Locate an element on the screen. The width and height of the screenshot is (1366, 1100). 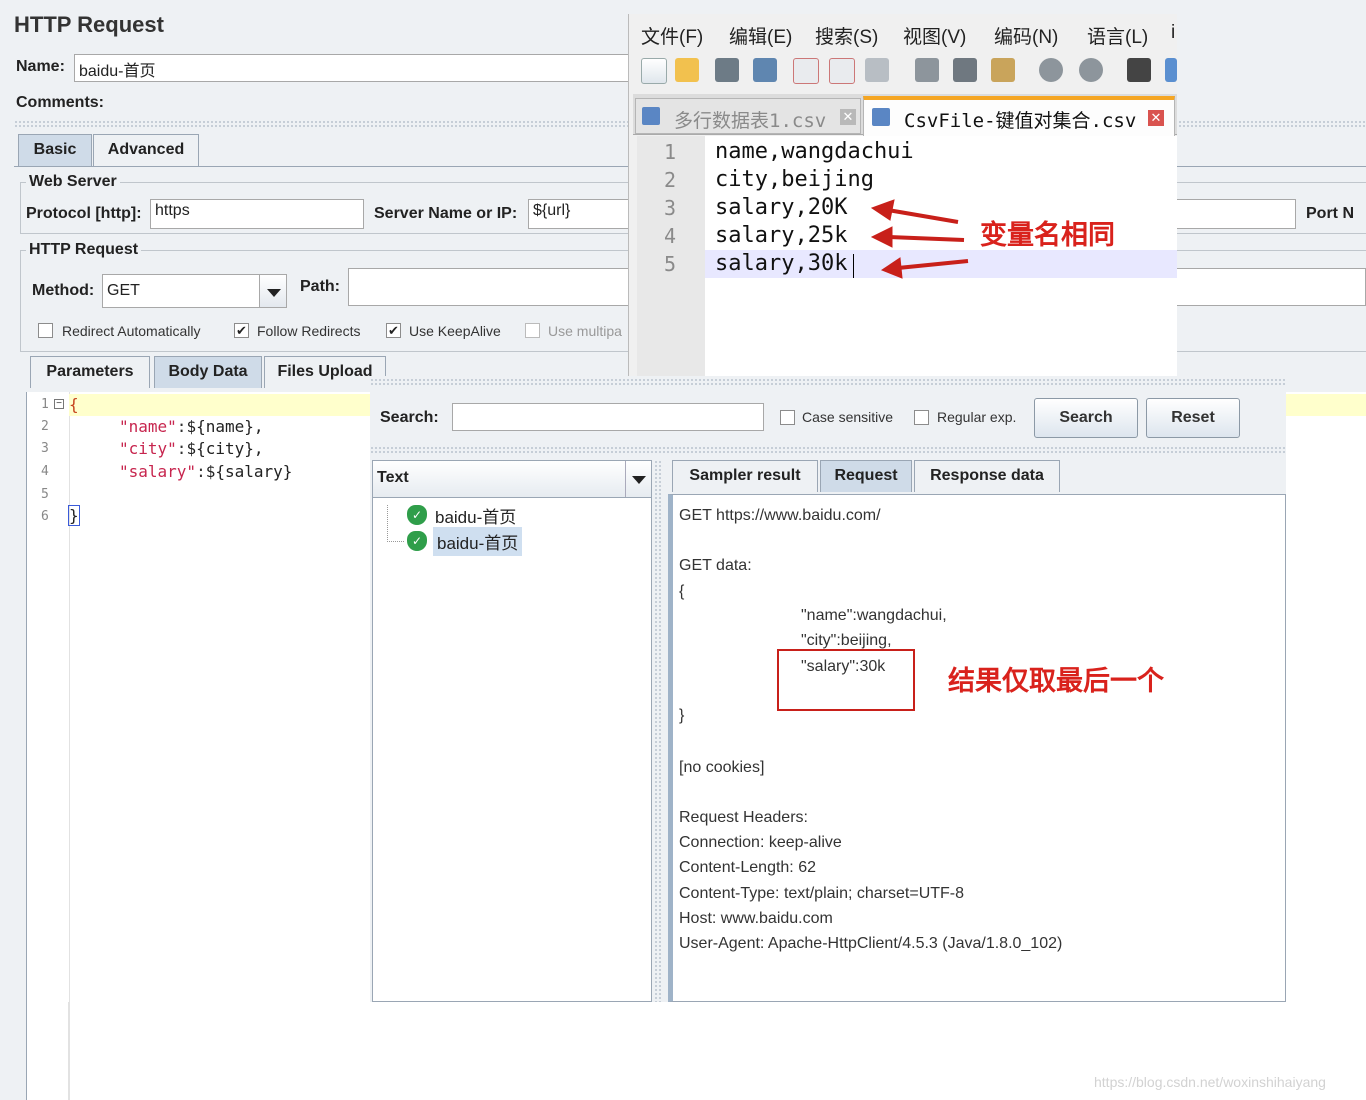
csv-line-number: 2 is located at coordinates (670, 180).